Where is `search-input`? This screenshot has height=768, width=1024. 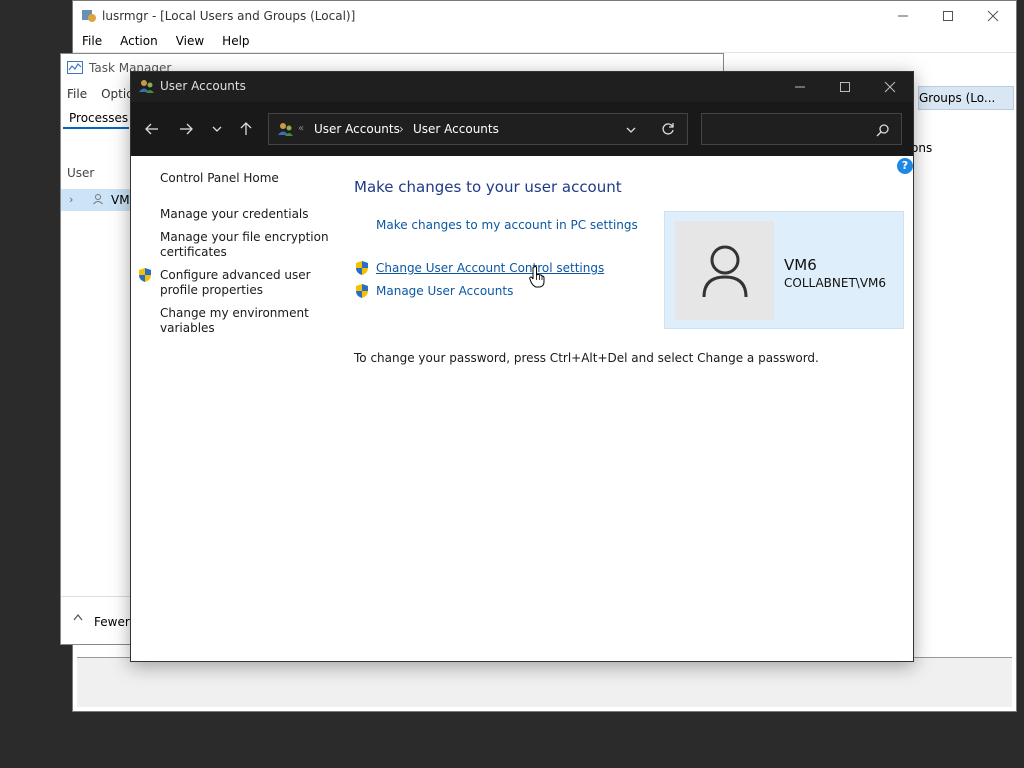 search-input is located at coordinates (801, 129).